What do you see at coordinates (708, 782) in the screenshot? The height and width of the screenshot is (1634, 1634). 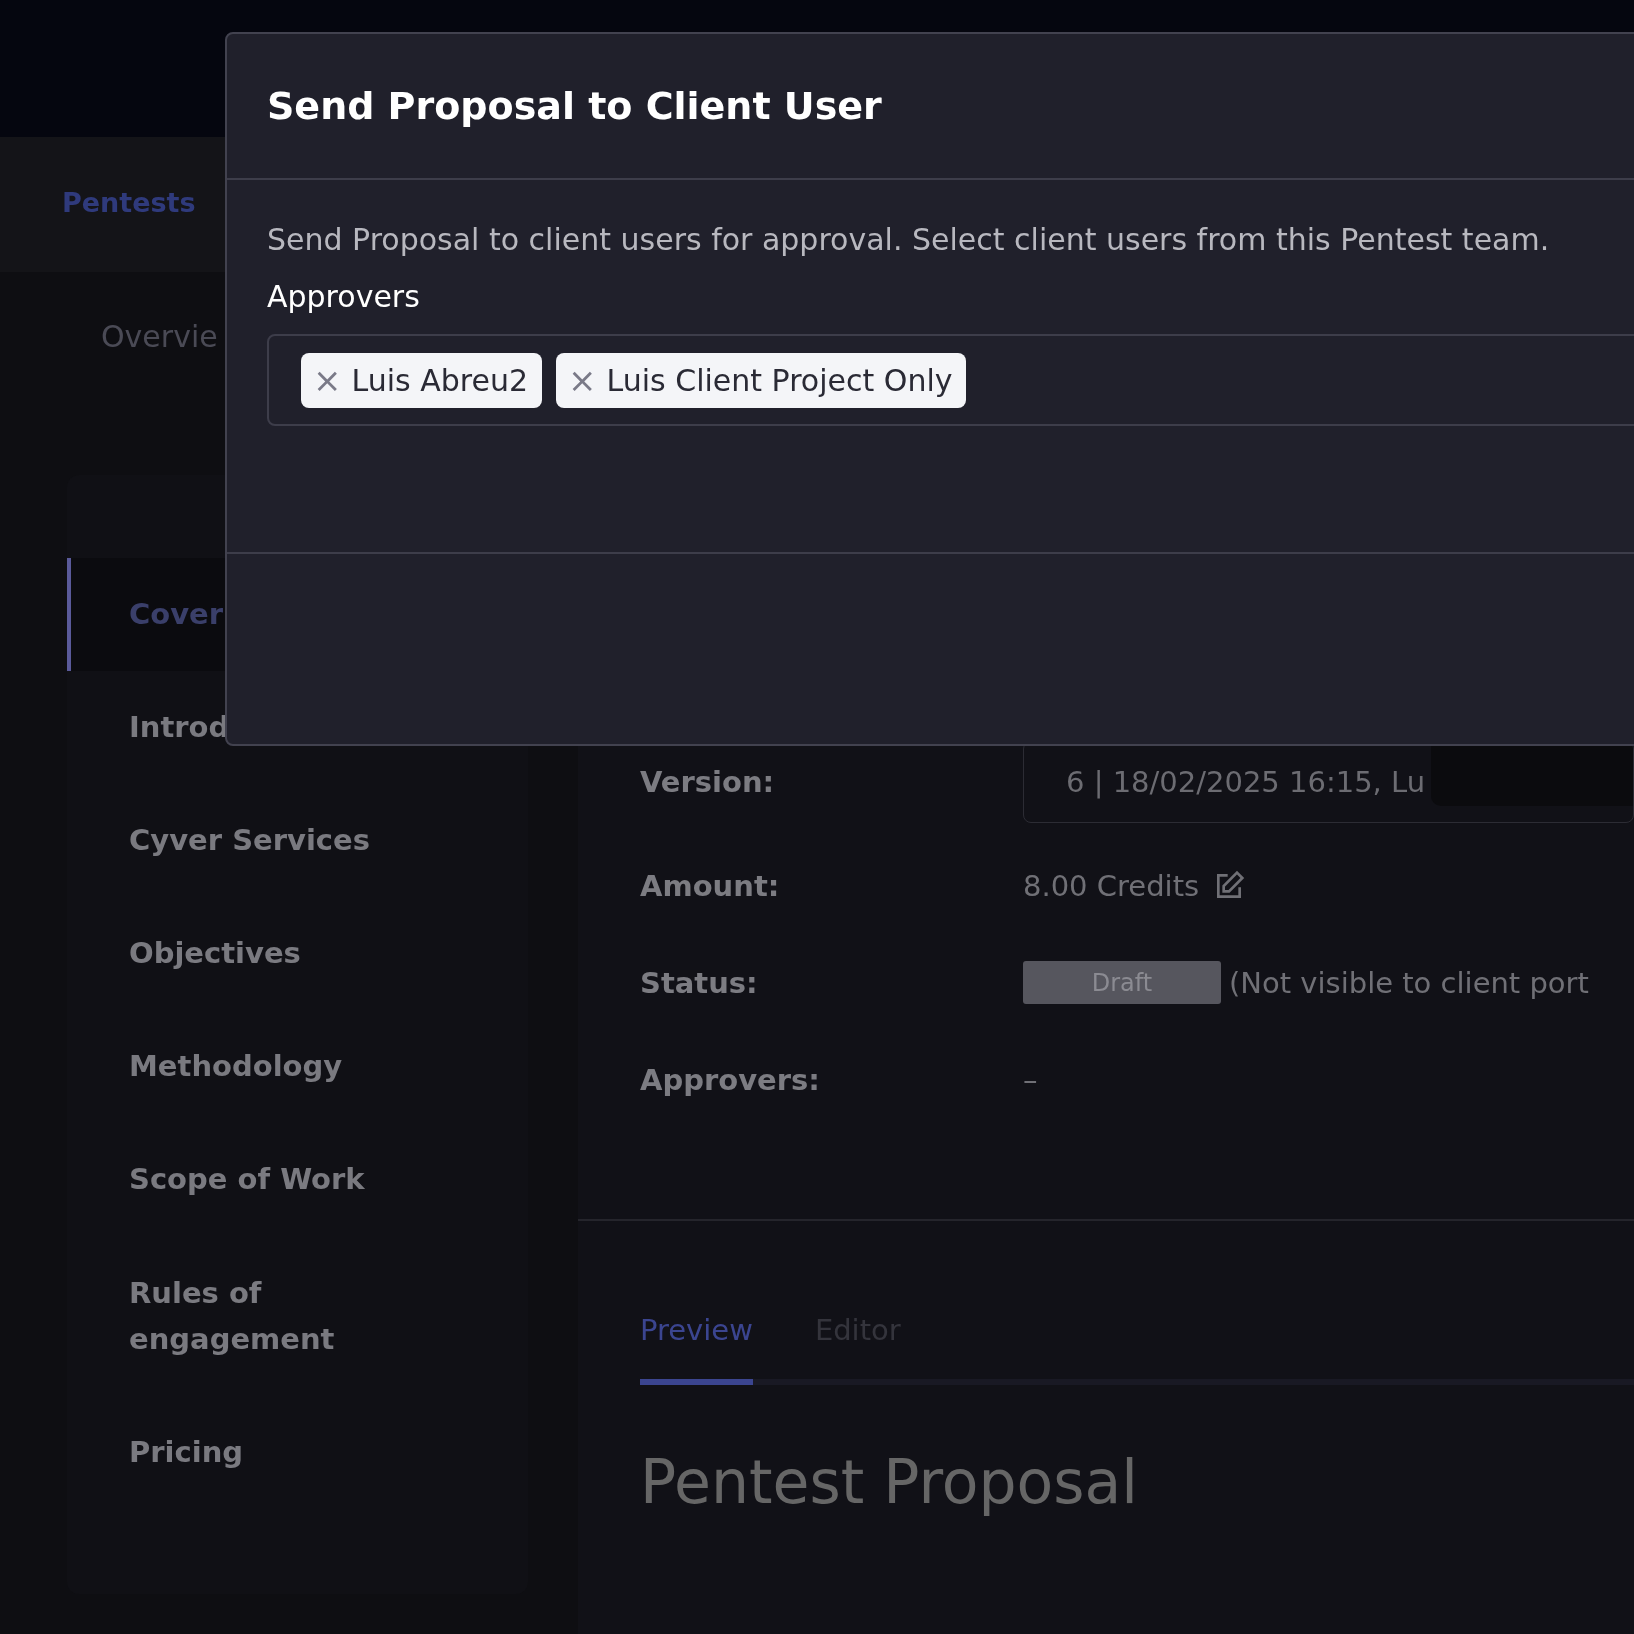 I see `field-label: Version:` at bounding box center [708, 782].